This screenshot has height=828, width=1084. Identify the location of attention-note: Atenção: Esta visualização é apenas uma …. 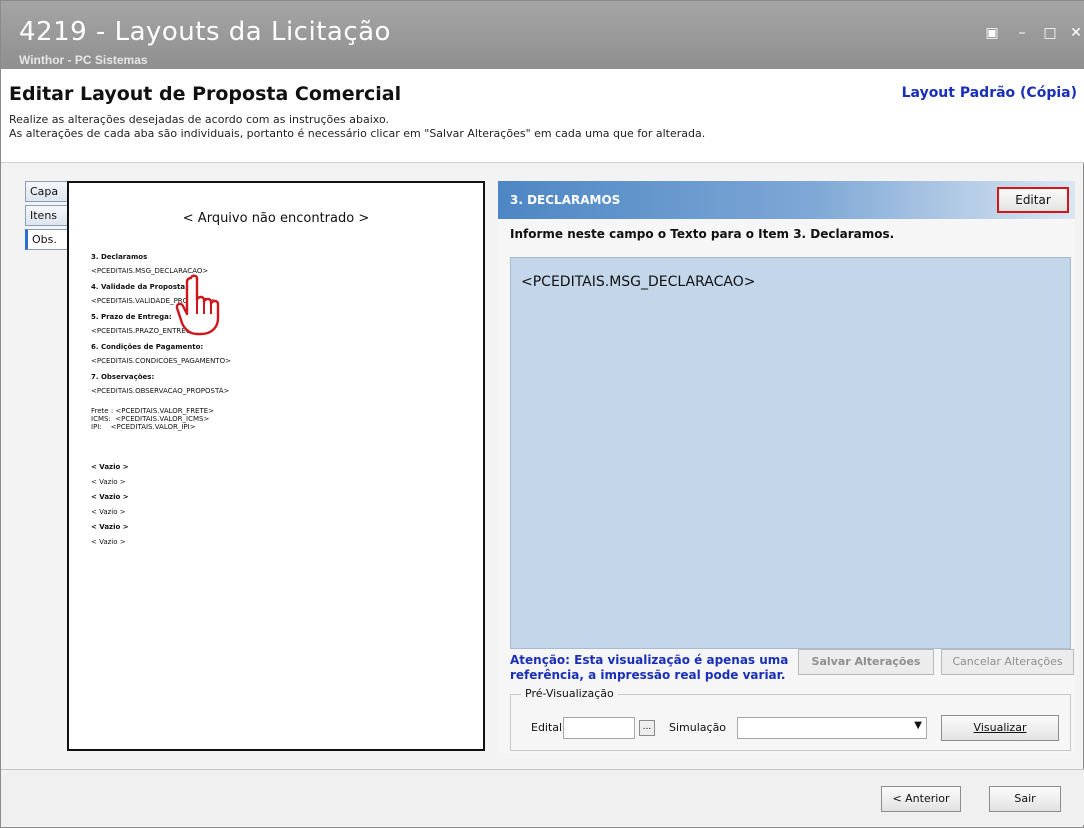
(649, 667).